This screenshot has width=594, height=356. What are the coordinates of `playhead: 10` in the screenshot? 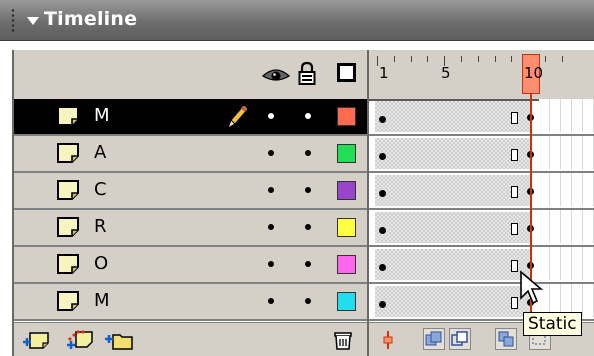 It's located at (533, 74).